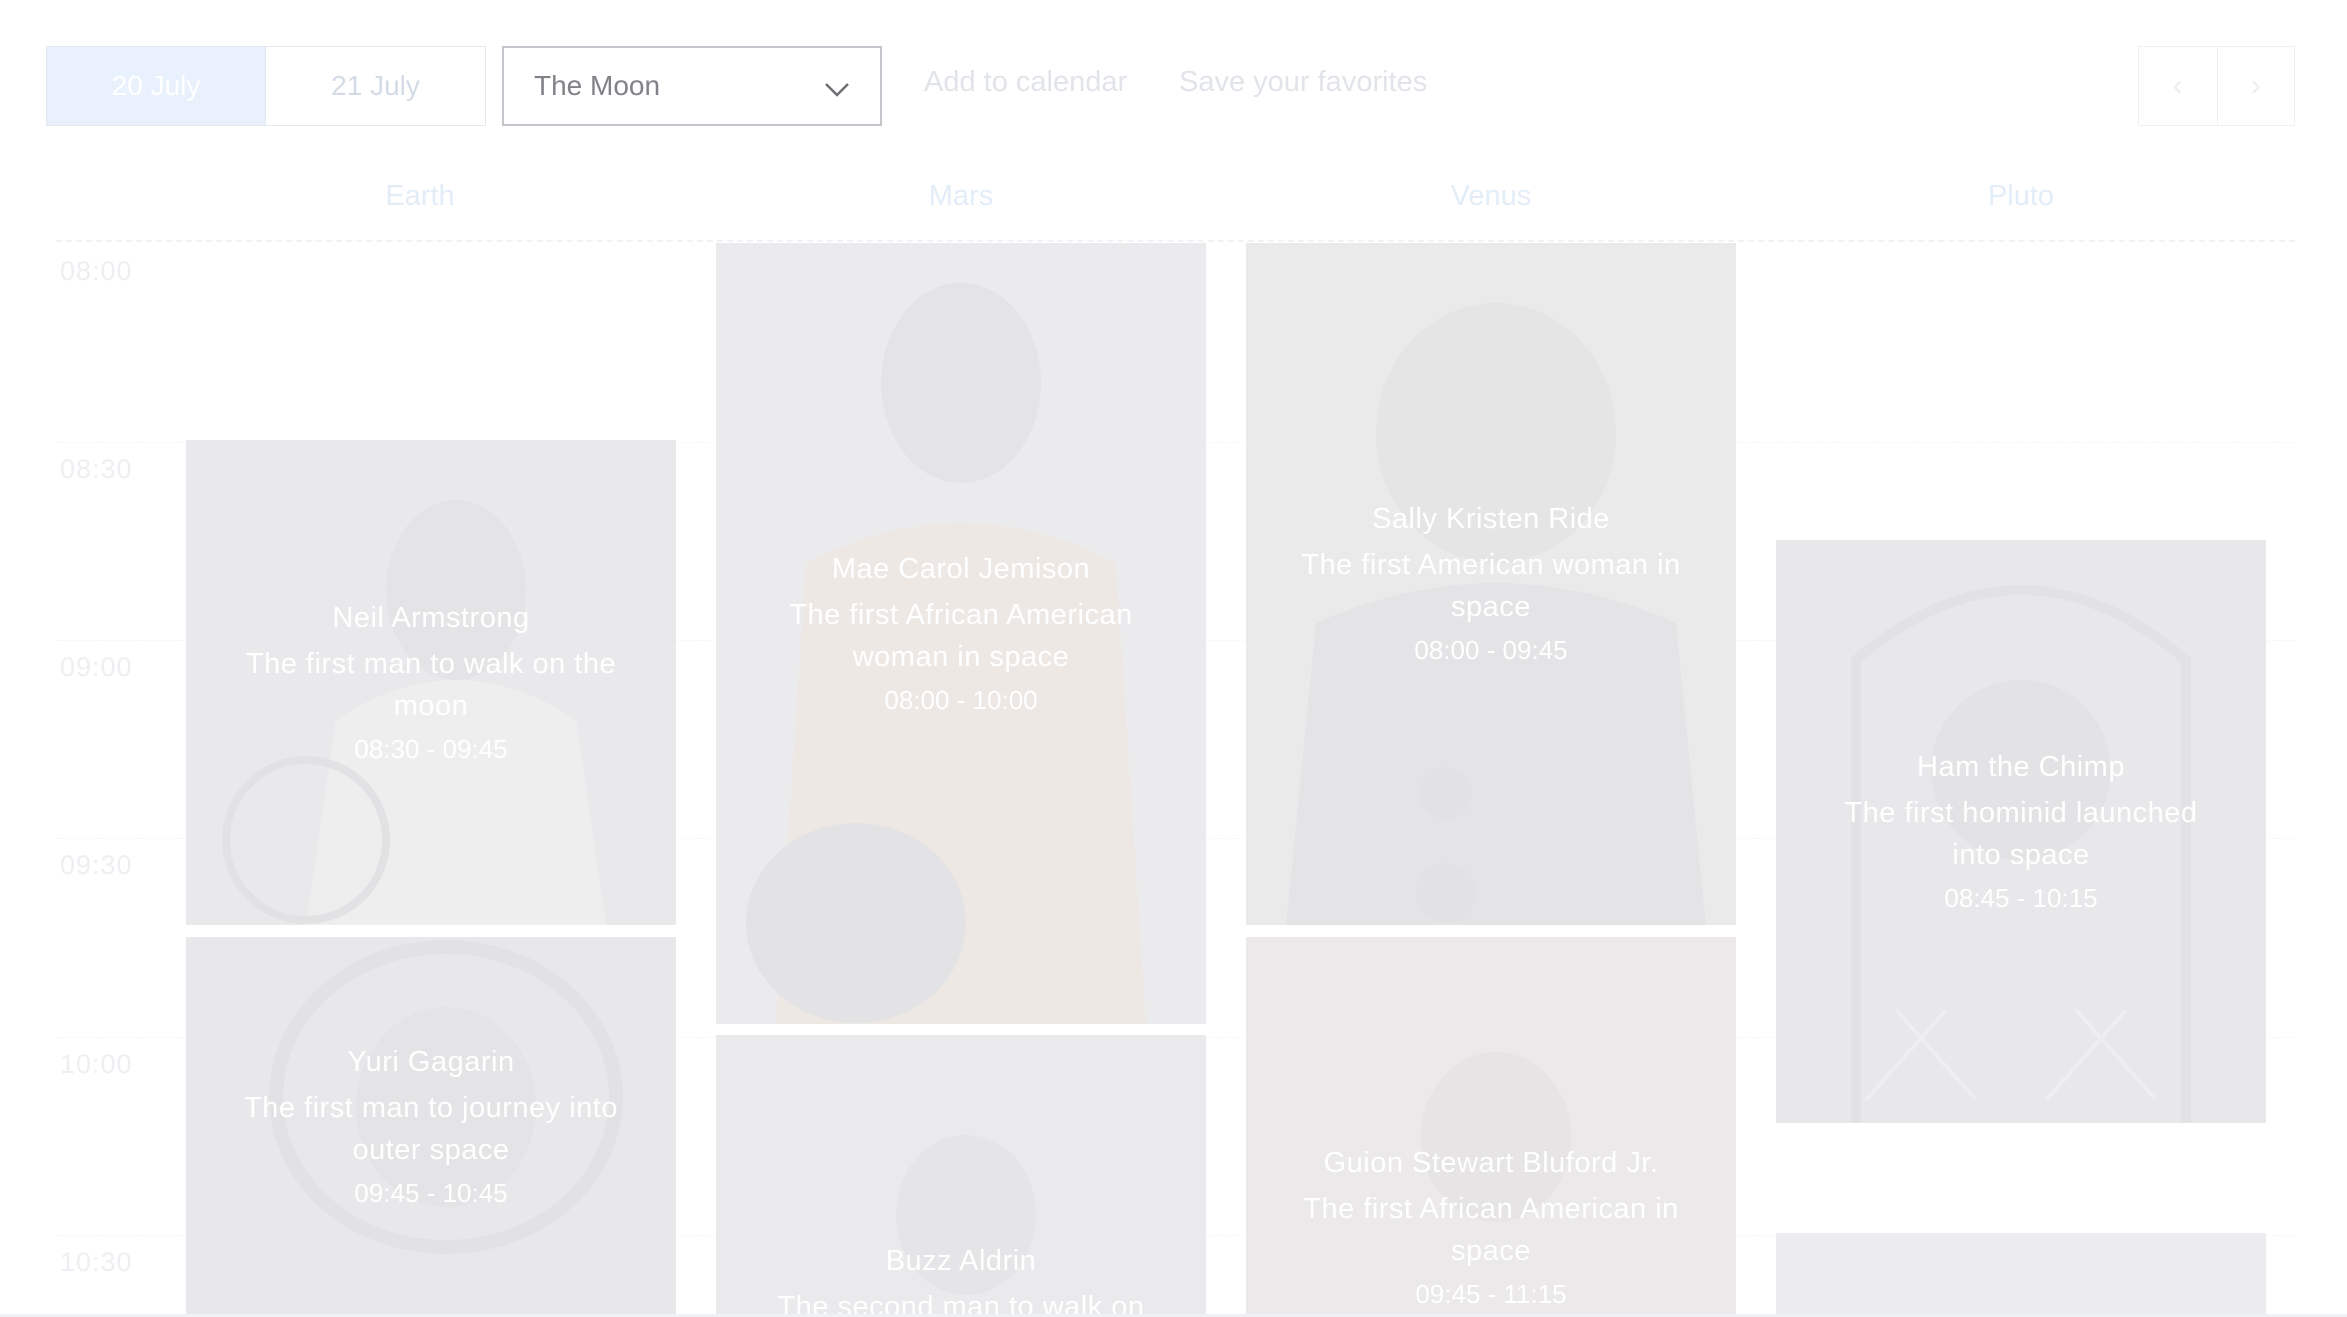 Image resolution: width=2347 pixels, height=1317 pixels. Describe the element at coordinates (96, 667) in the screenshot. I see `time-label: 09:00` at that location.